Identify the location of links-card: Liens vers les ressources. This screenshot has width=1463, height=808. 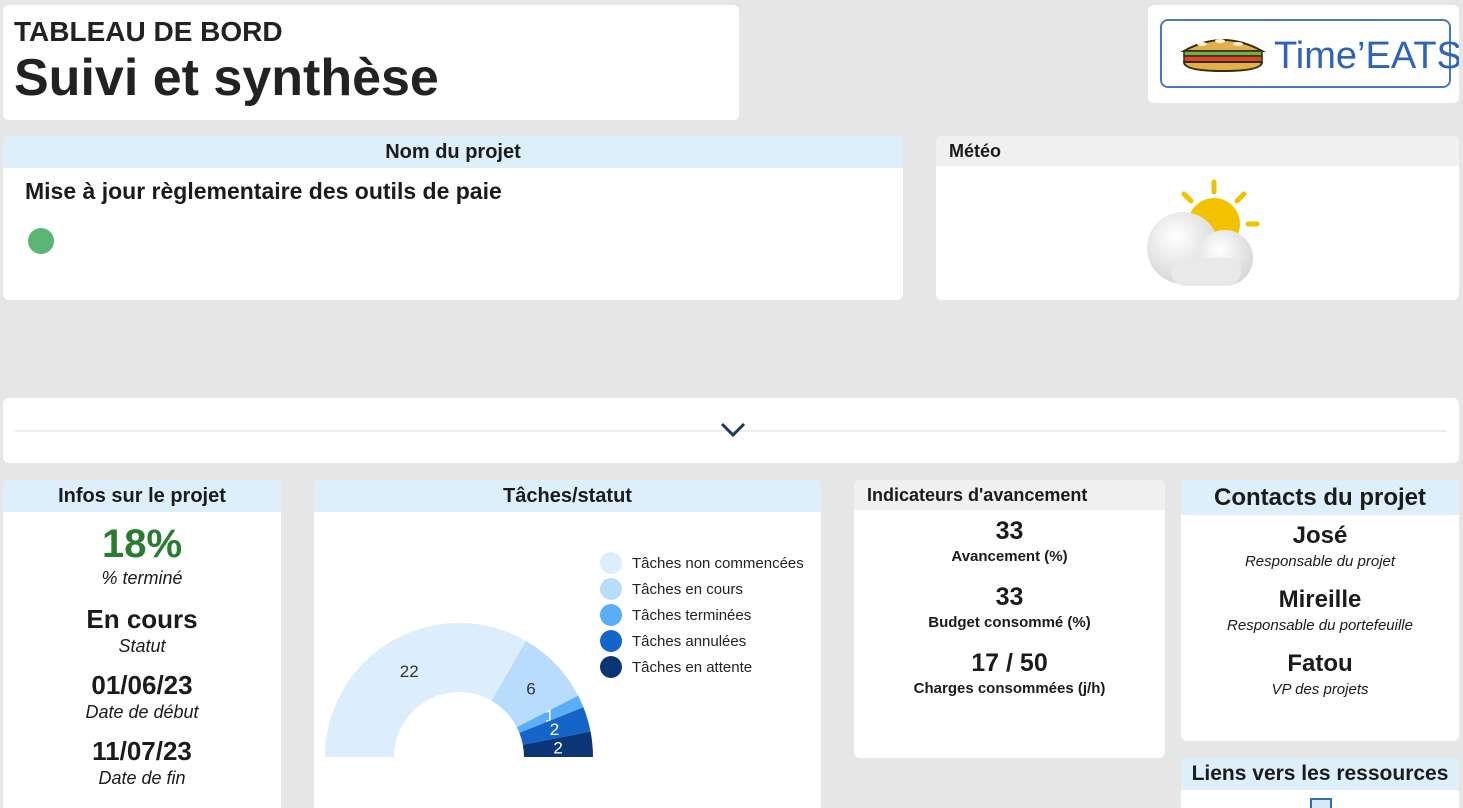
(1320, 783).